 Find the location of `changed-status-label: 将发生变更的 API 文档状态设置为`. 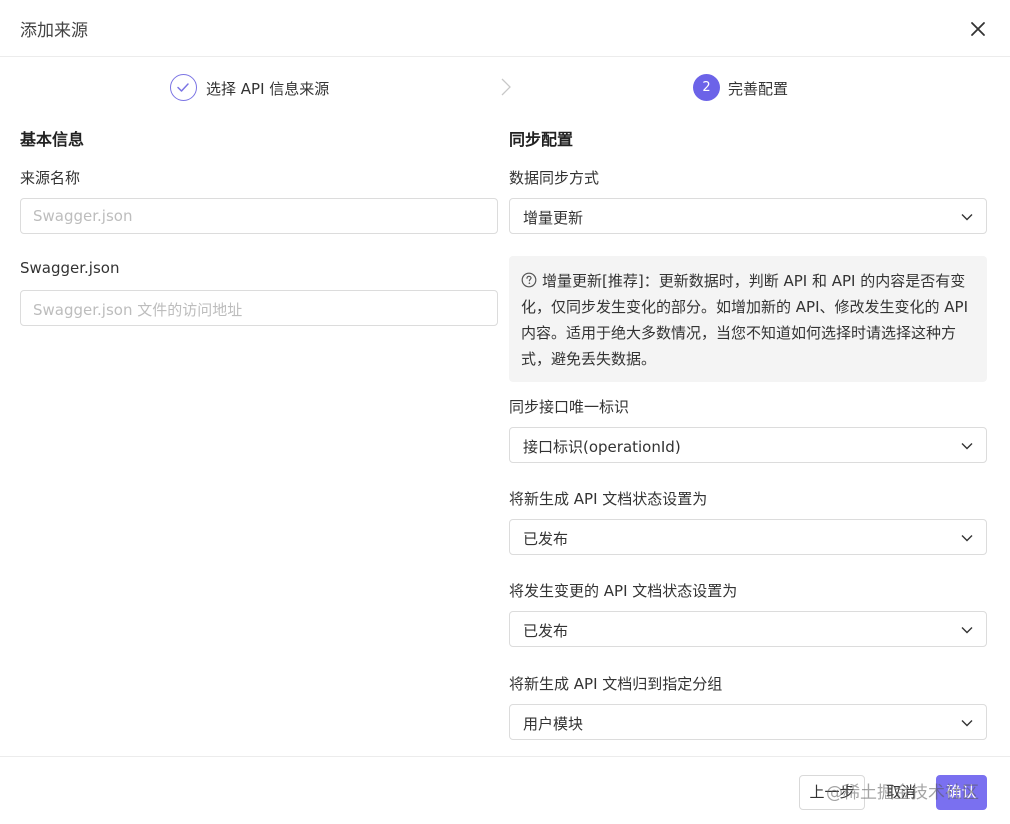

changed-status-label: 将发生变更的 API 文档状态设置为 is located at coordinates (623, 591).